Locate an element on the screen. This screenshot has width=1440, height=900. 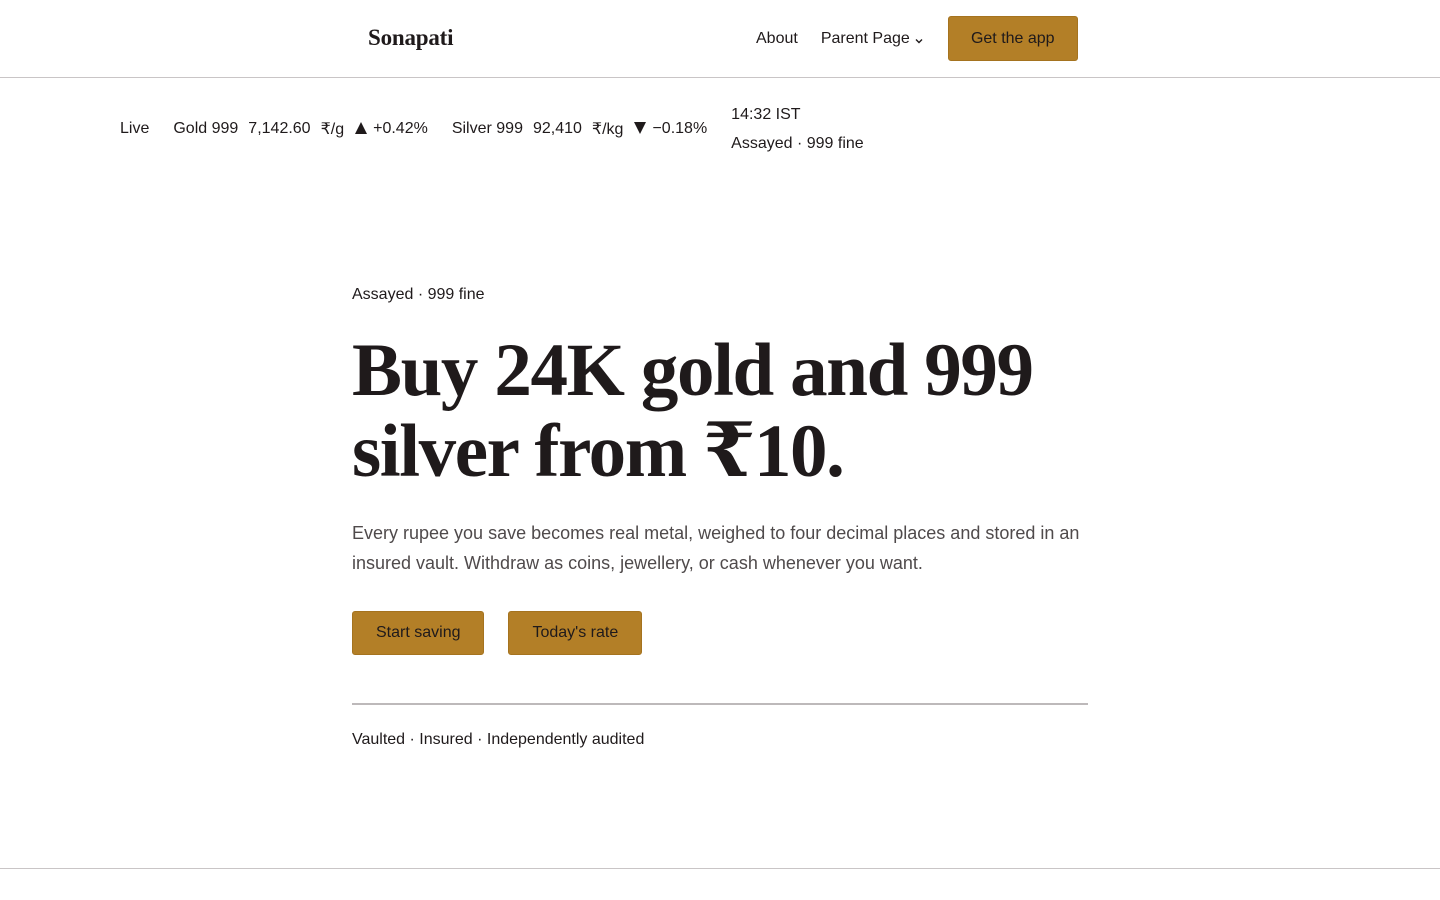
hero-title: Buy 24K gold and 999 silver from ₹10. is located at coordinates (693, 411).